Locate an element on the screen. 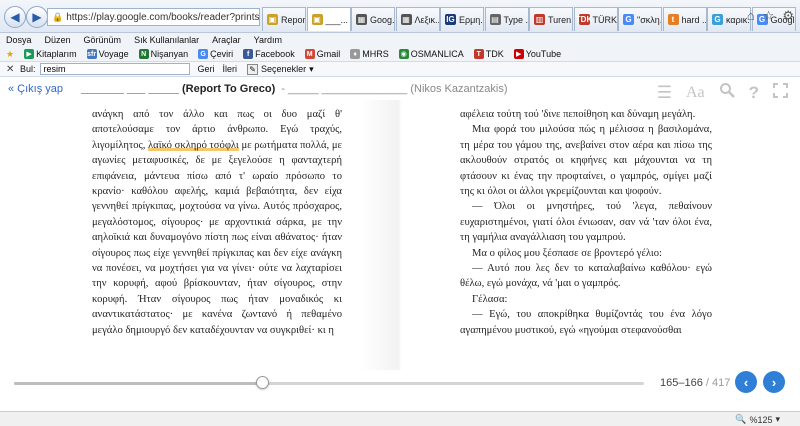  gear-icon: ⚙ is located at coordinates (788, 16).